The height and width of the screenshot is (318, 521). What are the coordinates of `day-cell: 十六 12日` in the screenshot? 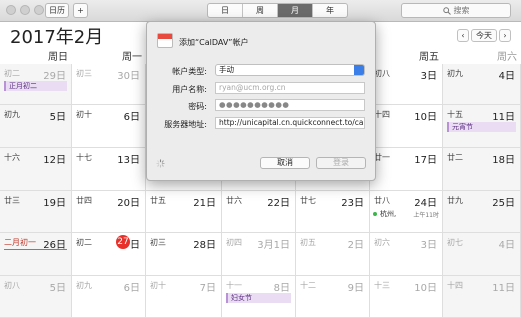 It's located at (36, 169).